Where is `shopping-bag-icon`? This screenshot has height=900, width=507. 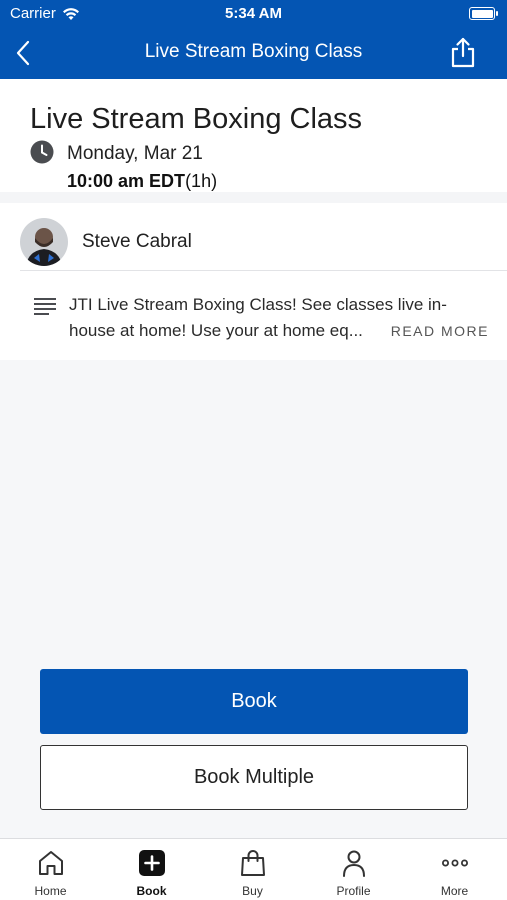
shopping-bag-icon is located at coordinates (253, 863).